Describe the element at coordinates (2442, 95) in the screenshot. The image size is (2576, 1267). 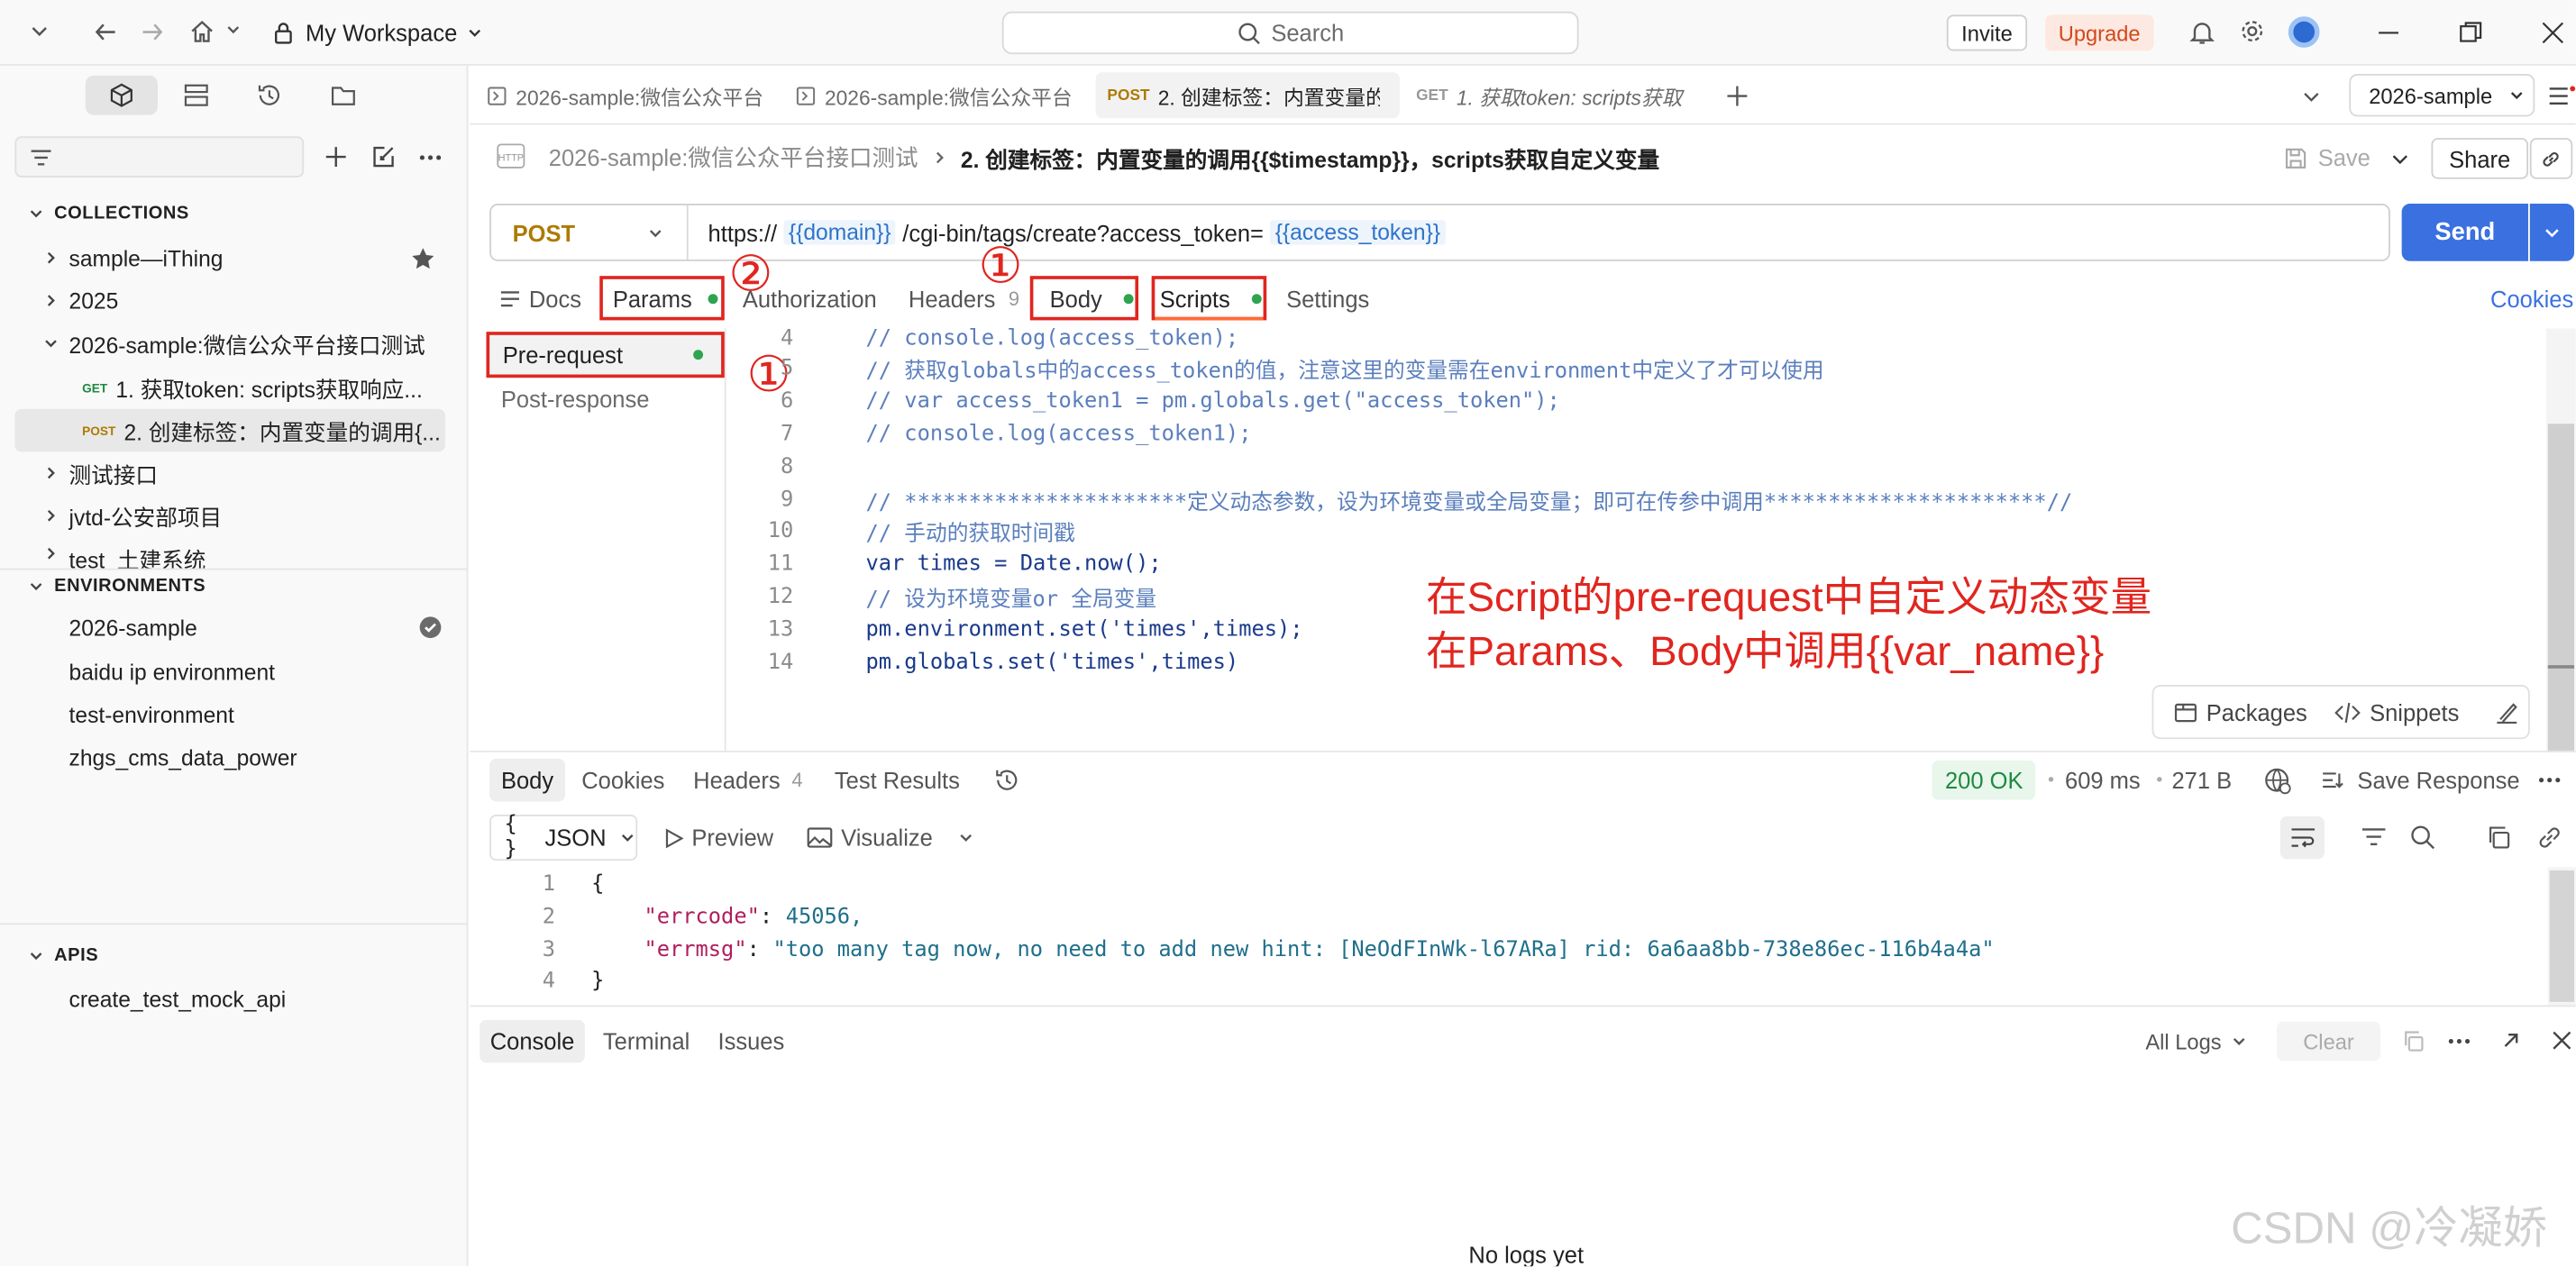
I see `environment-selector: 2026-sample` at that location.